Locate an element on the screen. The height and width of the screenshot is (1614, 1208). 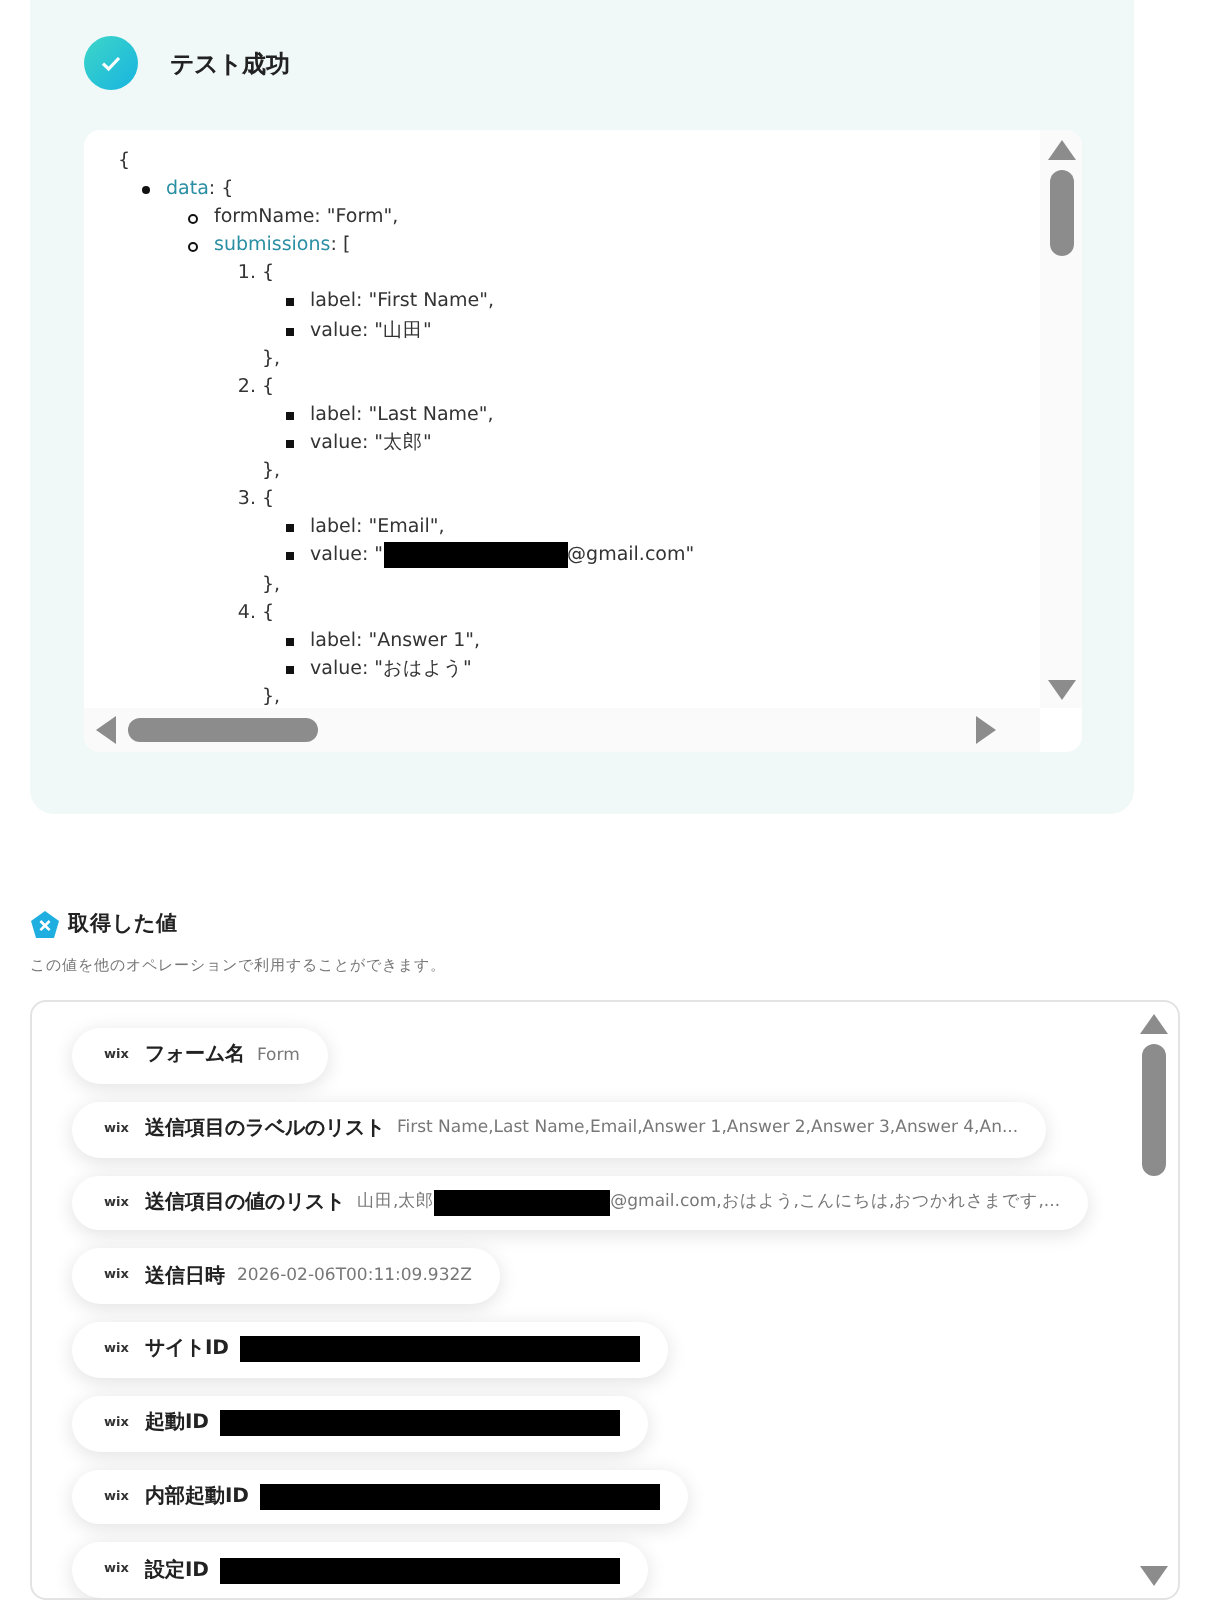
code-line: label: "First Name", is located at coordinates (402, 302).